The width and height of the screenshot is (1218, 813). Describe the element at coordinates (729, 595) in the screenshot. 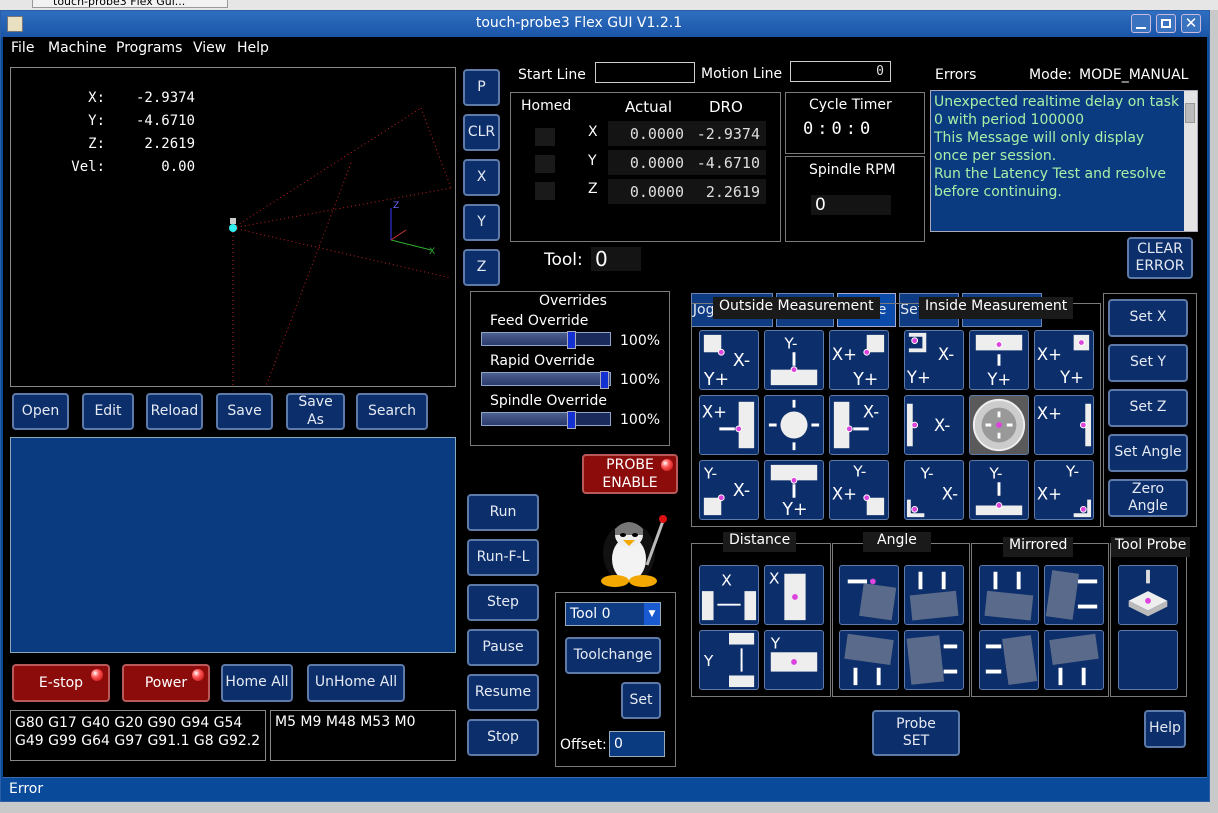

I see `distance-x-outside: X` at that location.